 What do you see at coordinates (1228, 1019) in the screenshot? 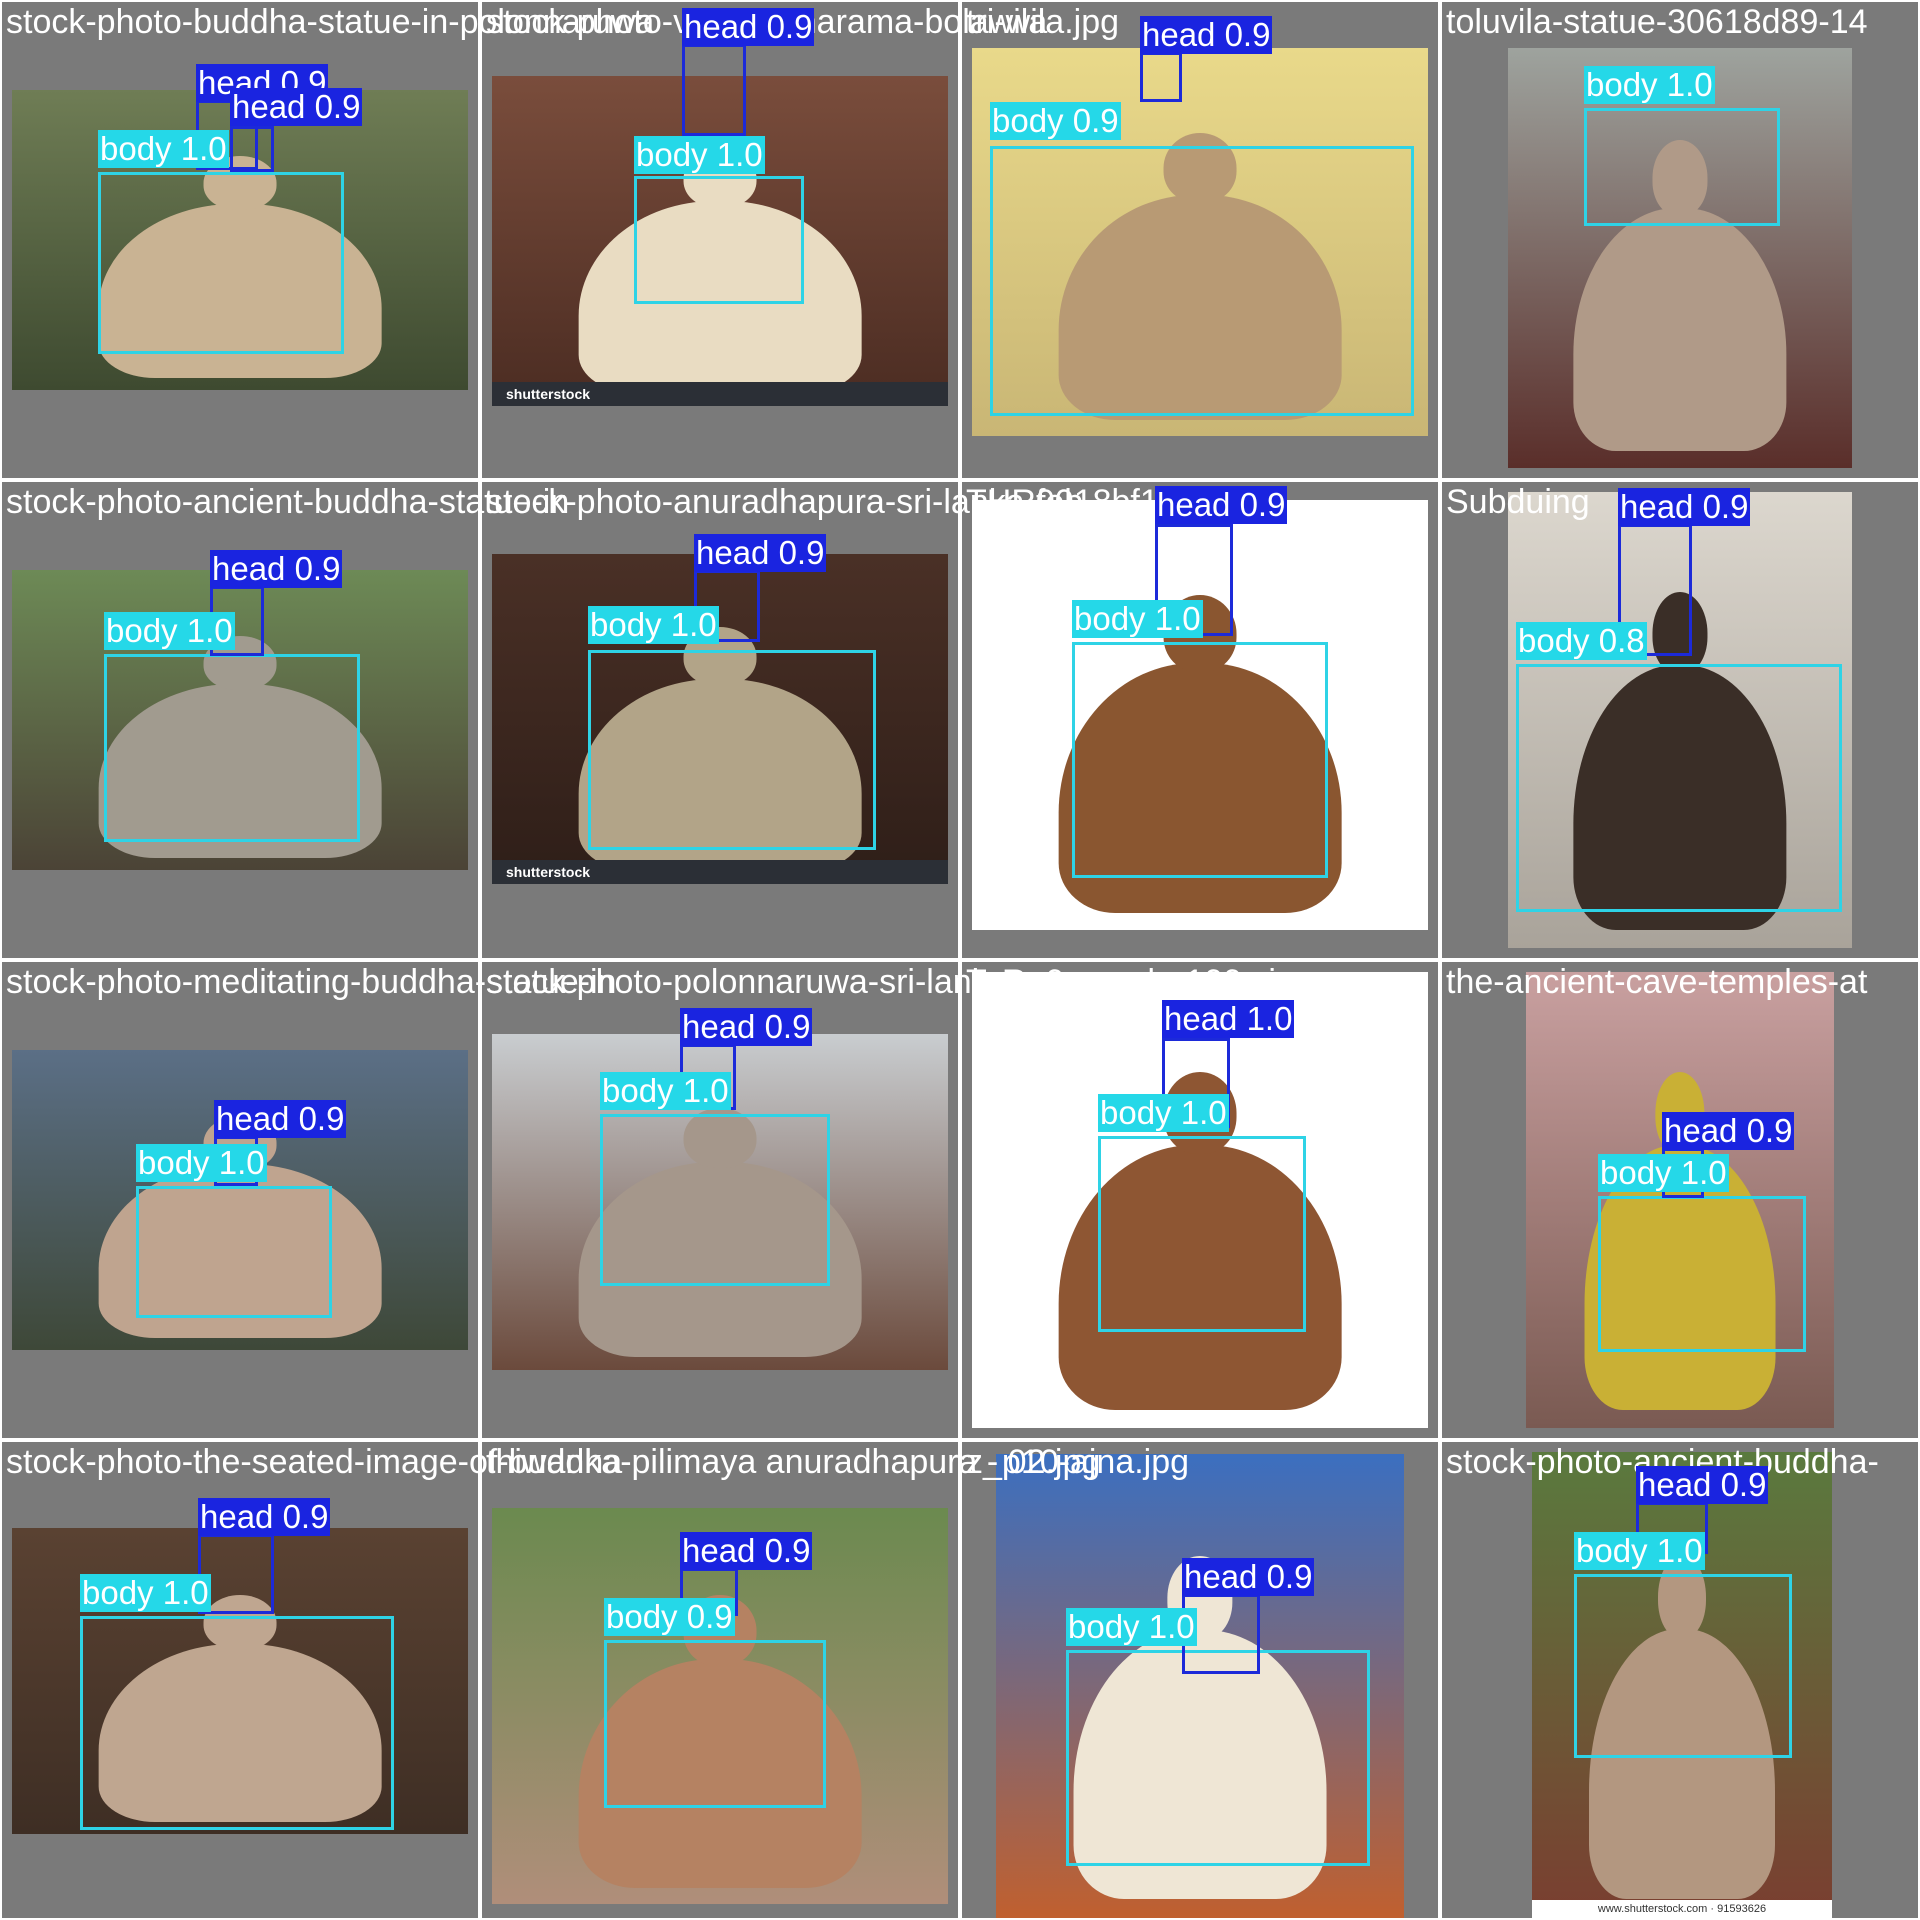
I see `head-detection-label: head 1.0` at bounding box center [1228, 1019].